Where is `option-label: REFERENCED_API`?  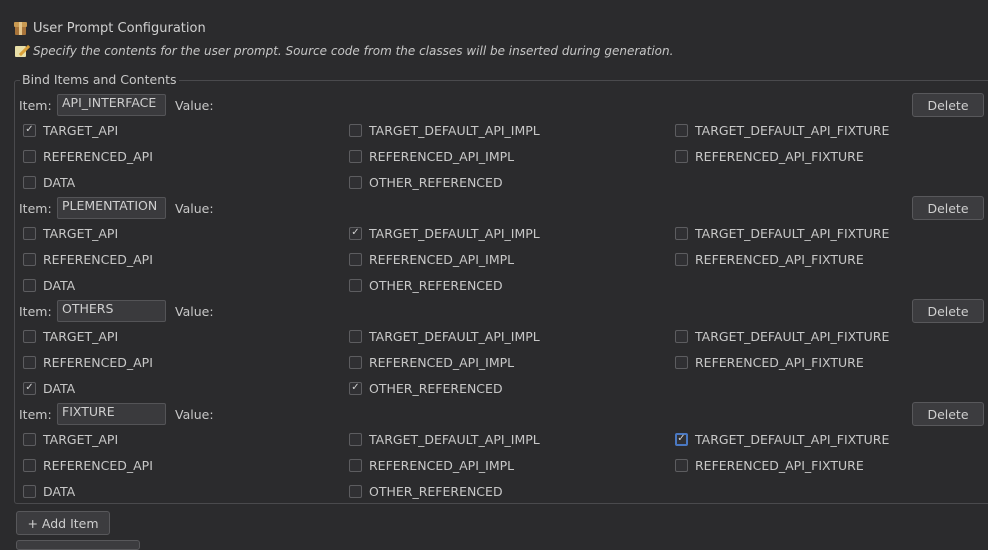 option-label: REFERENCED_API is located at coordinates (98, 259).